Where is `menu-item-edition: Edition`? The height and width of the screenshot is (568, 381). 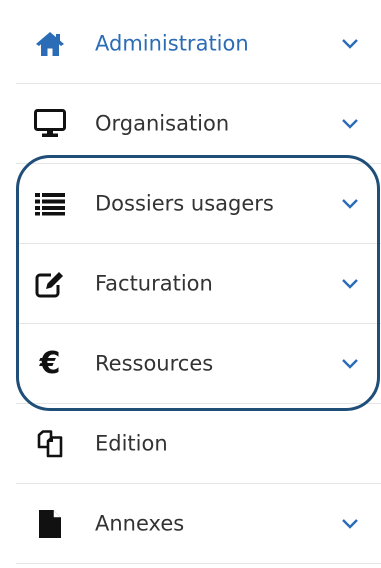
menu-item-edition: Edition is located at coordinates (198, 444).